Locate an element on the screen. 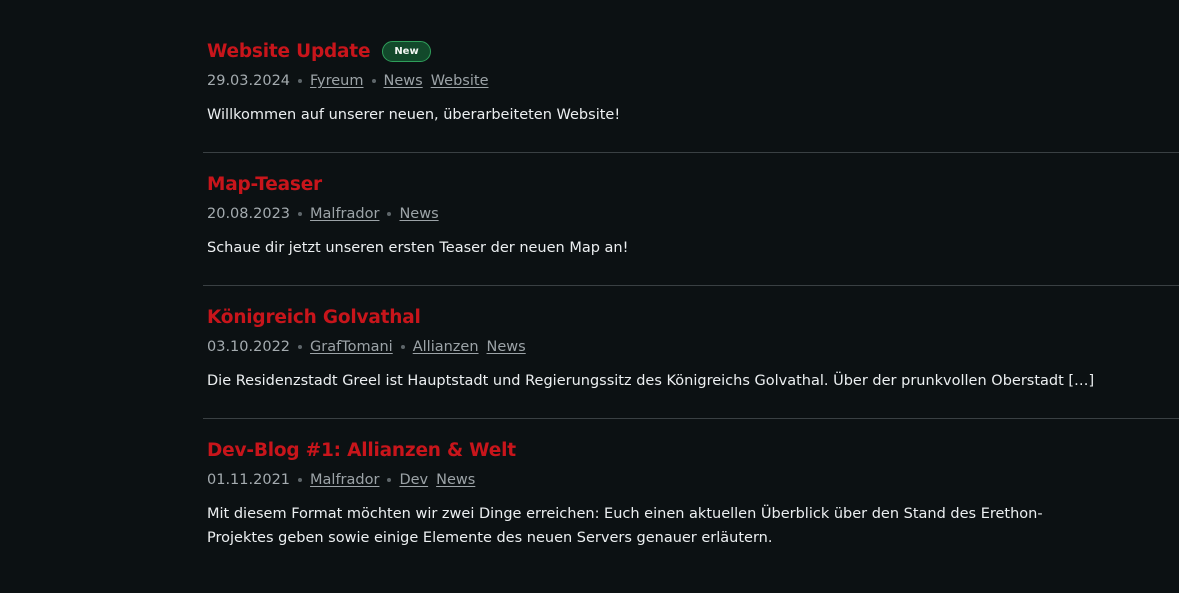  post-title-link: Map-Teaser is located at coordinates (264, 184).